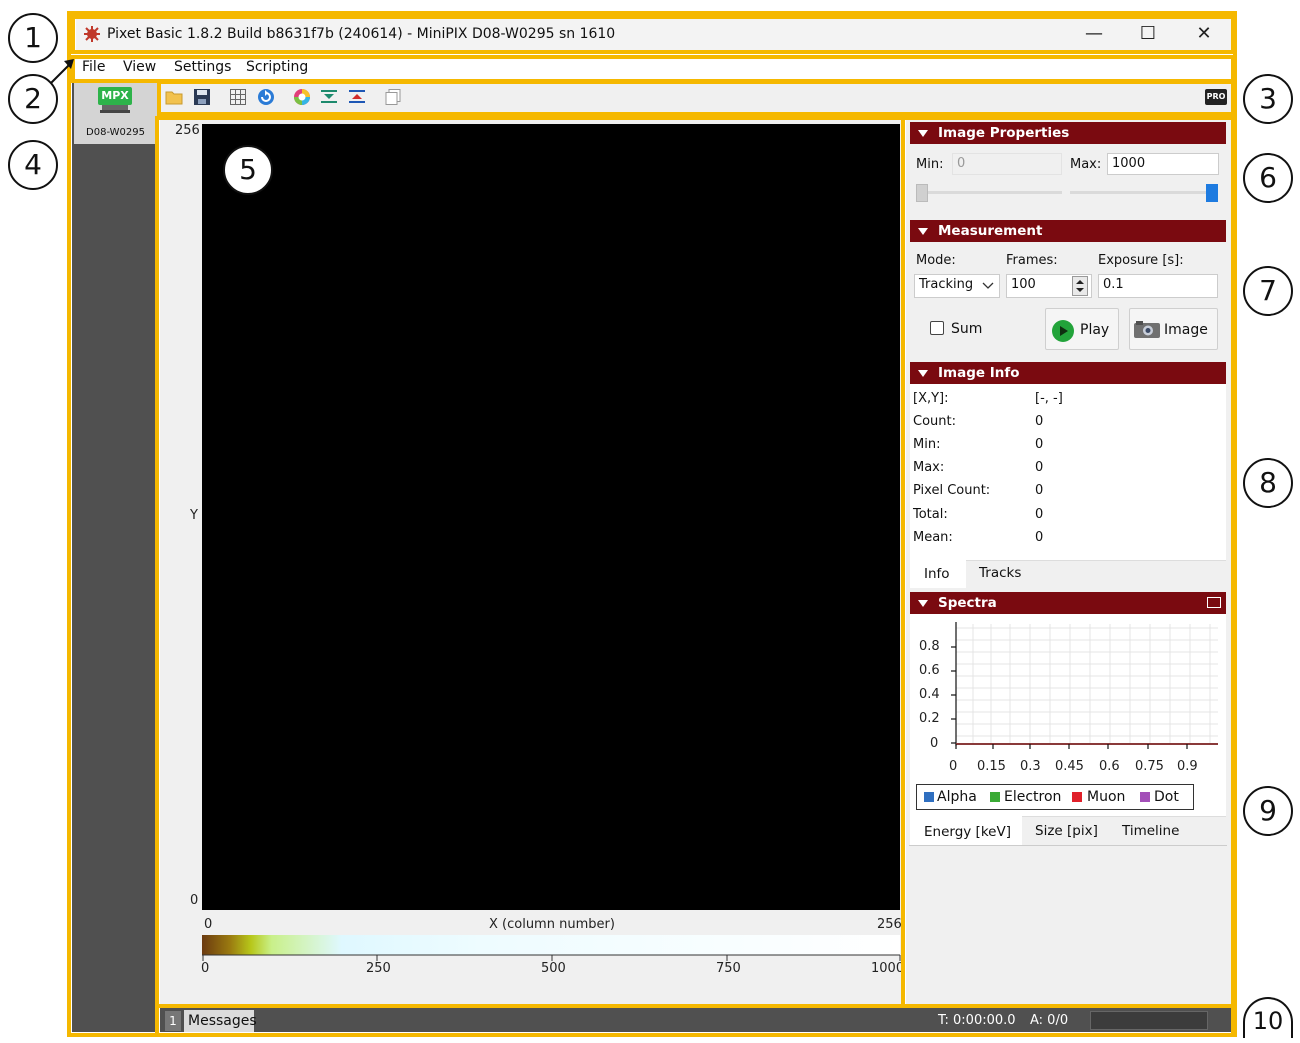  What do you see at coordinates (33, 165) in the screenshot?
I see `callout-4: 4` at bounding box center [33, 165].